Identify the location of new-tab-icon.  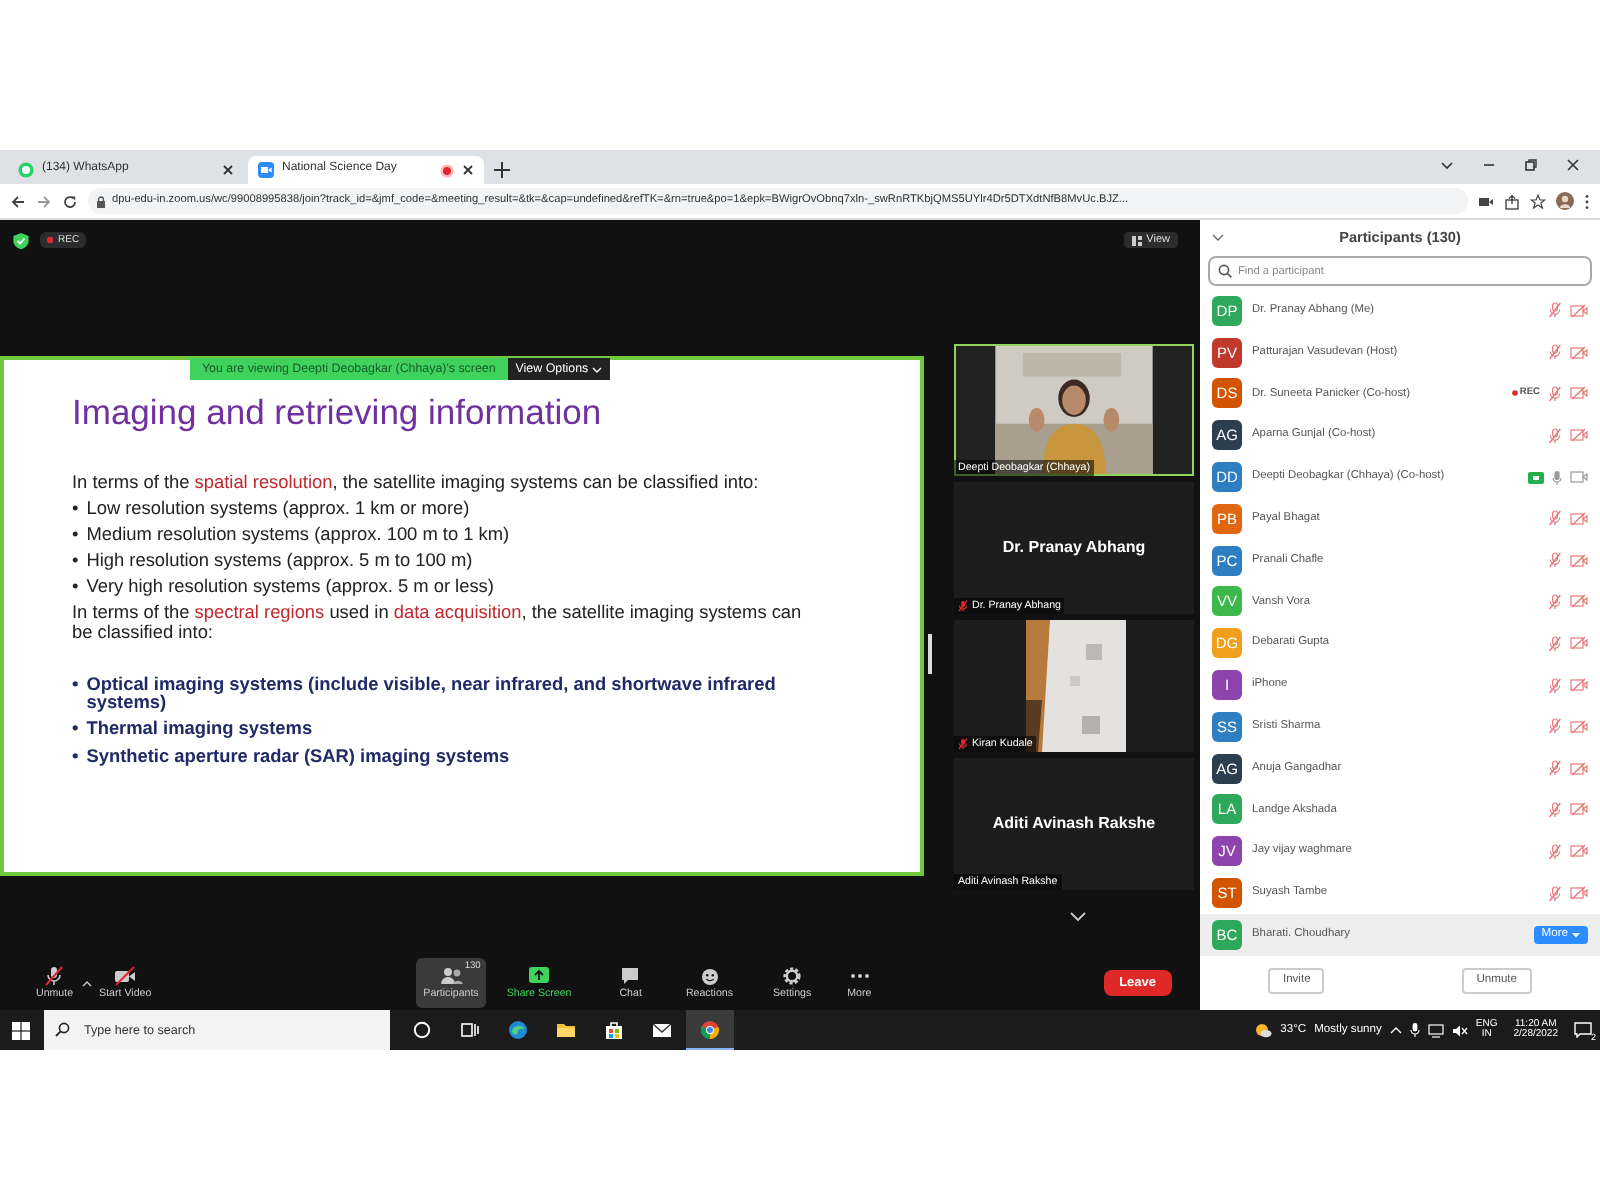
(502, 170).